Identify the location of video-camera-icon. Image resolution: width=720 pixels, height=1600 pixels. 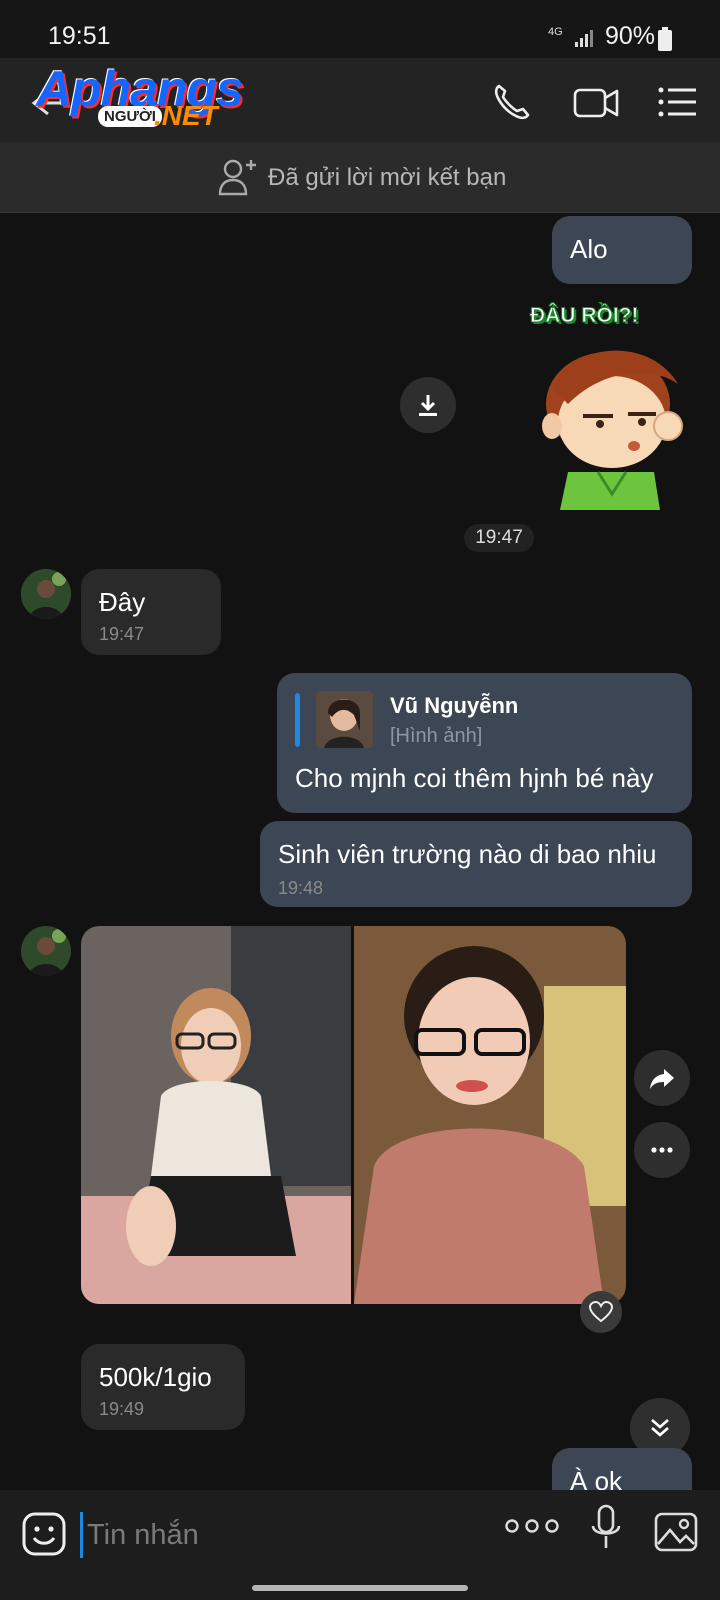
(596, 103).